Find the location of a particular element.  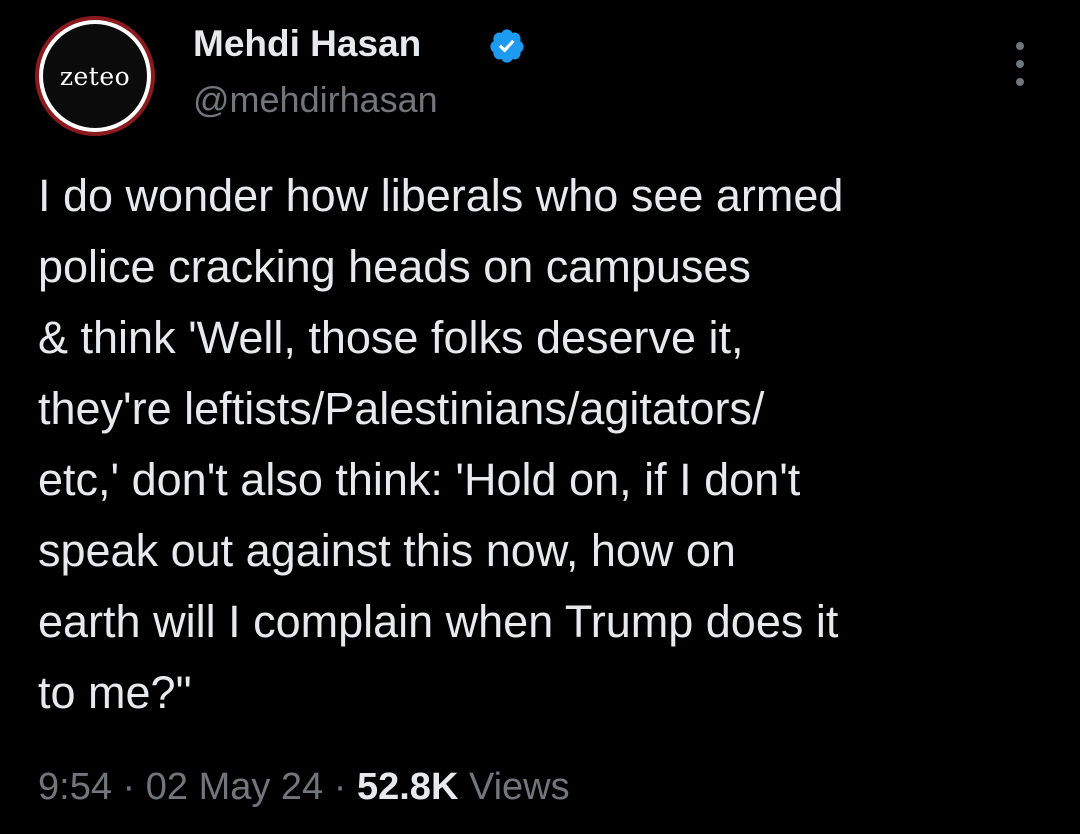

tweet-text-line: speak out against this now, how on is located at coordinates (387, 550).